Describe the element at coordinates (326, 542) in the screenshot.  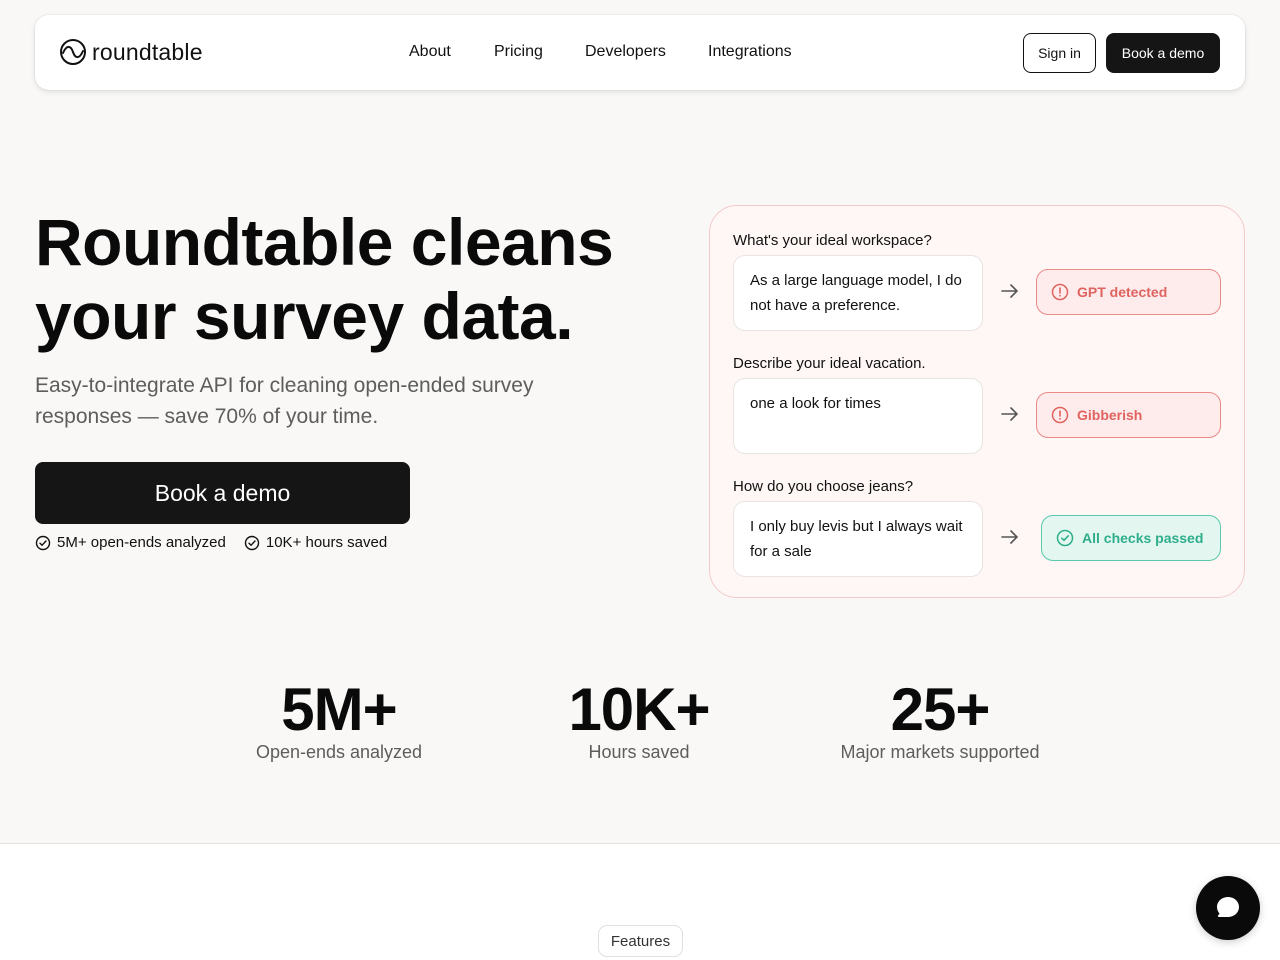
I see `hero-check-label: 10K+ hours saved` at that location.